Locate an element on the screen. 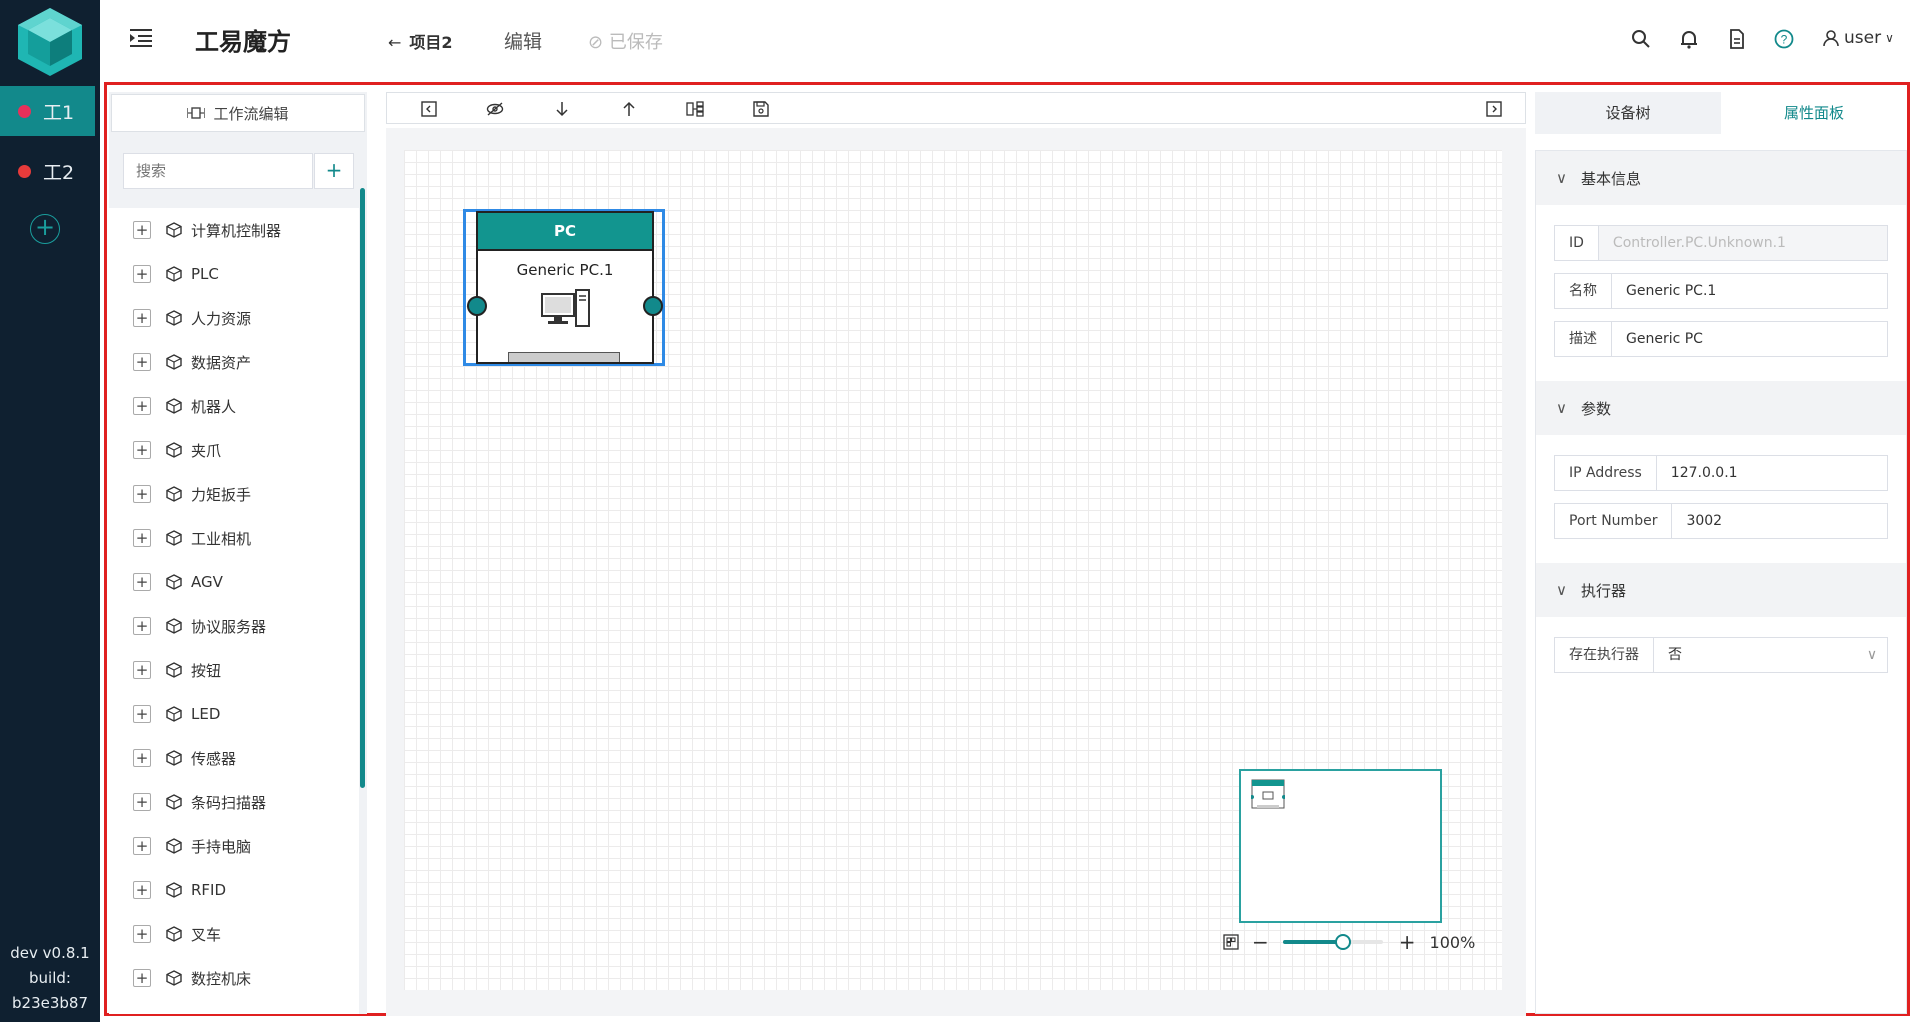  section-executor-header: ∨ 执行器 is located at coordinates (1721, 590).